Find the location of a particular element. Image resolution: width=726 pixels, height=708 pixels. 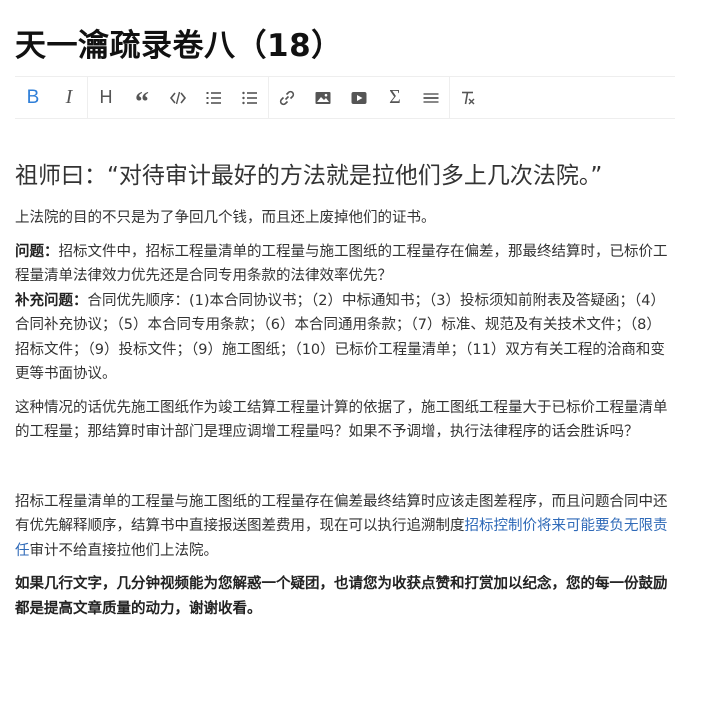

content-heading: 祖师曰：“对待审计最好的方法就是拉他们多上几次法院。” is located at coordinates (309, 176).